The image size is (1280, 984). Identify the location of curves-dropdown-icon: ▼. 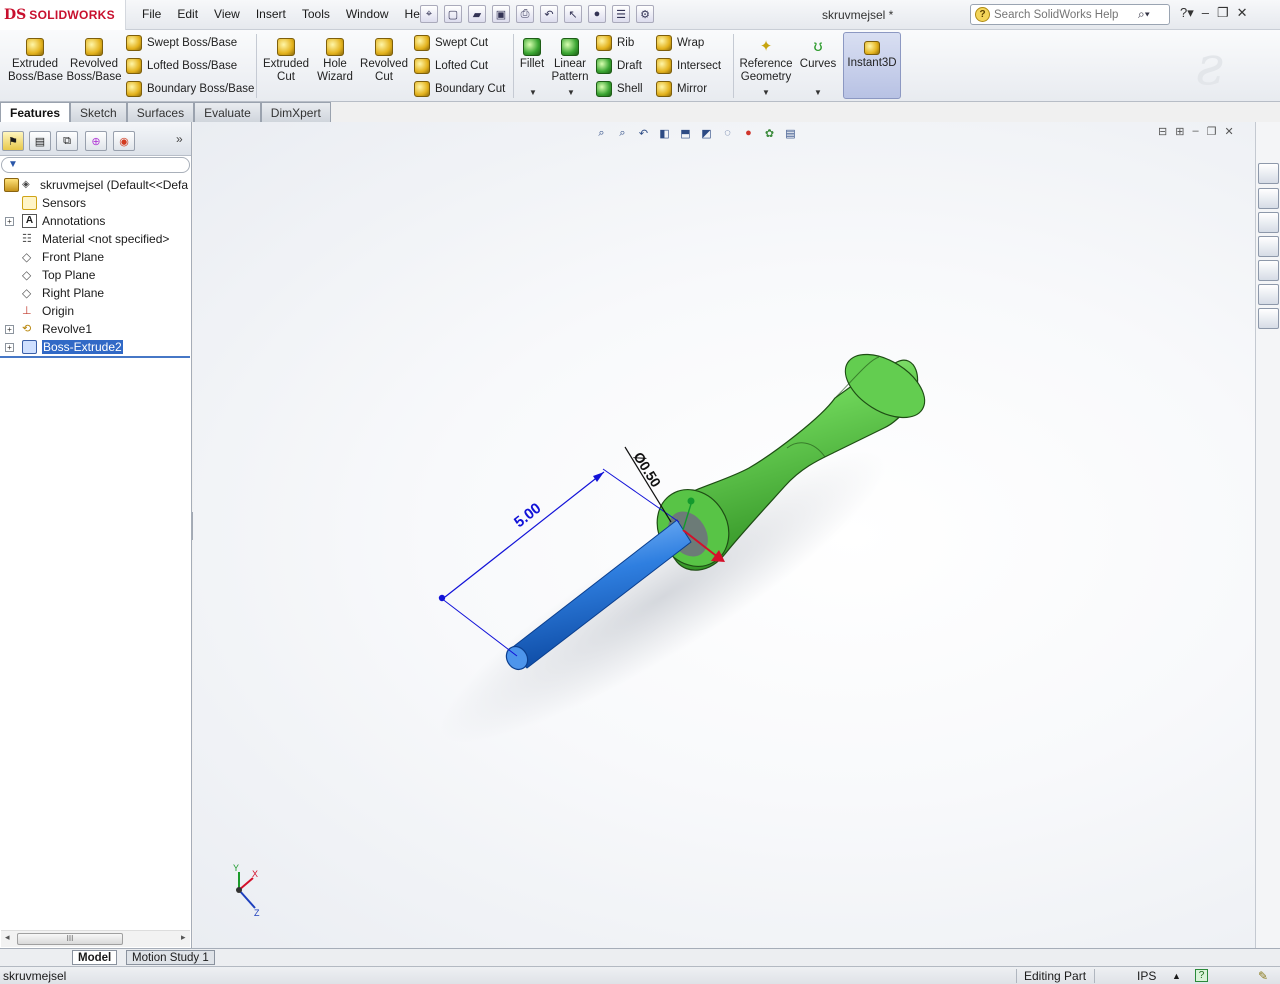
(818, 92).